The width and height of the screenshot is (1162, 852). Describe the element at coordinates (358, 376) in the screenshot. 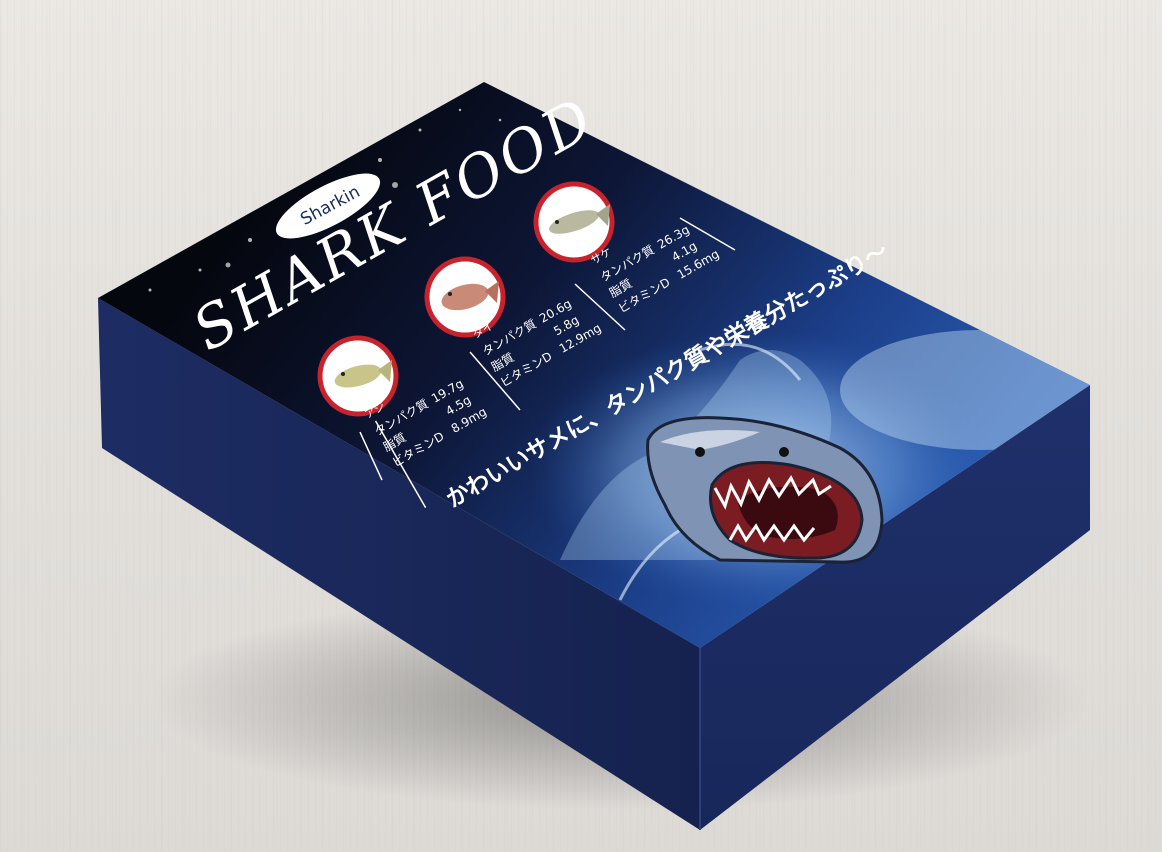

I see `fish-badge-aji` at that location.